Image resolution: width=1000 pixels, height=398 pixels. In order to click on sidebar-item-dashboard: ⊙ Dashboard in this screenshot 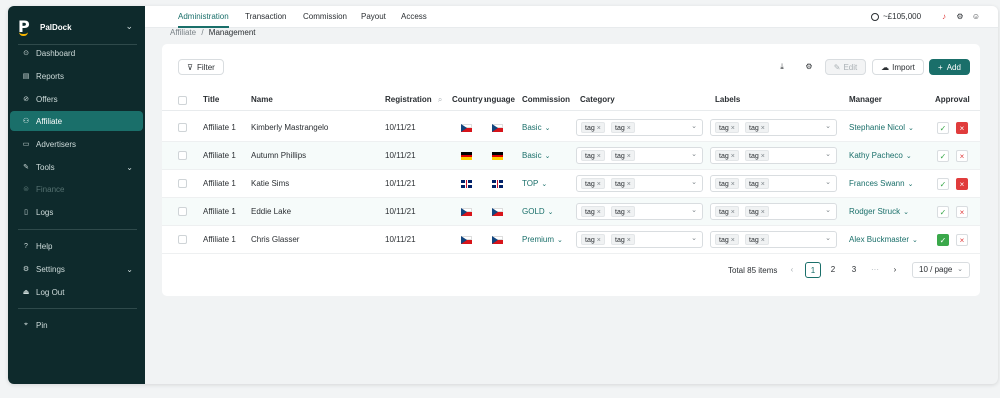, I will do `click(76, 53)`.